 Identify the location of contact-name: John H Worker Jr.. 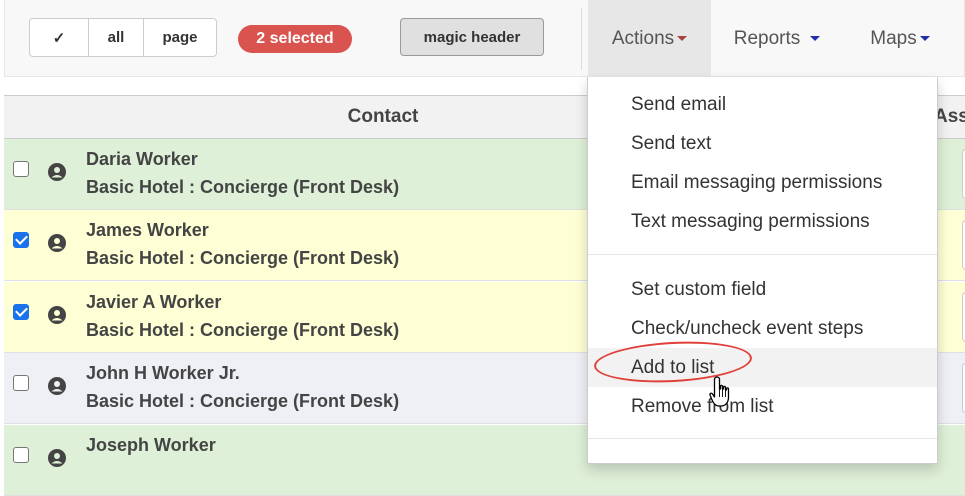
(163, 373).